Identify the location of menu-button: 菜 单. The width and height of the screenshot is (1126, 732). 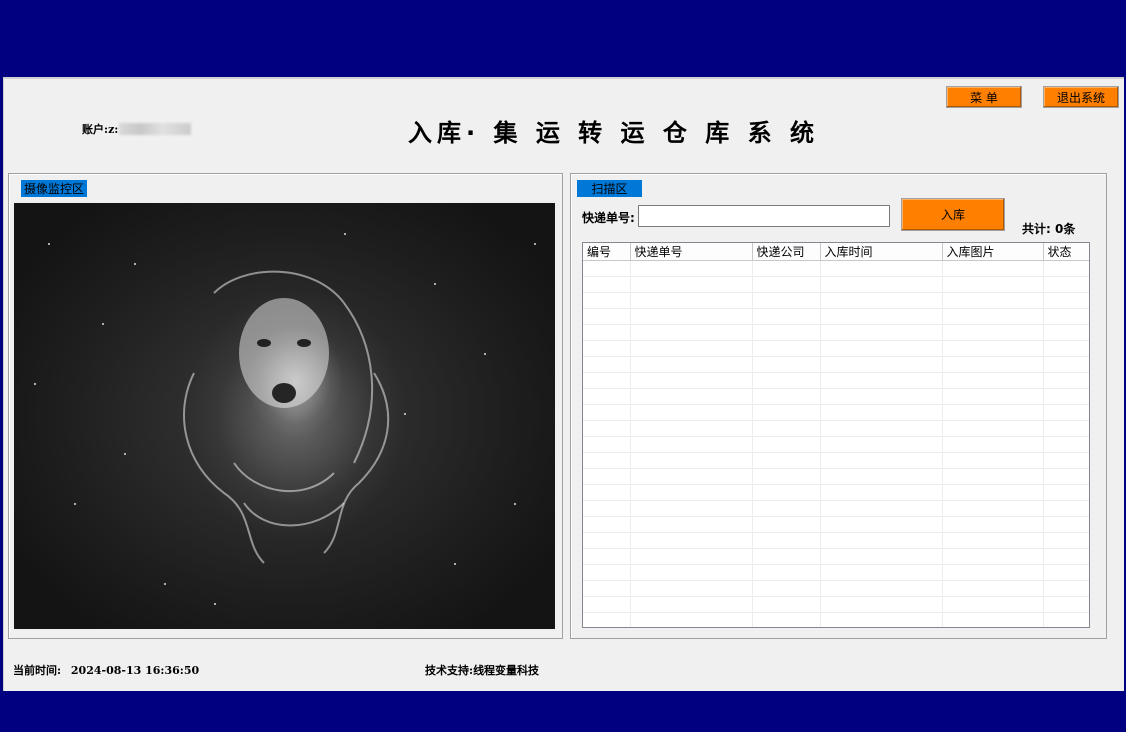
(984, 97).